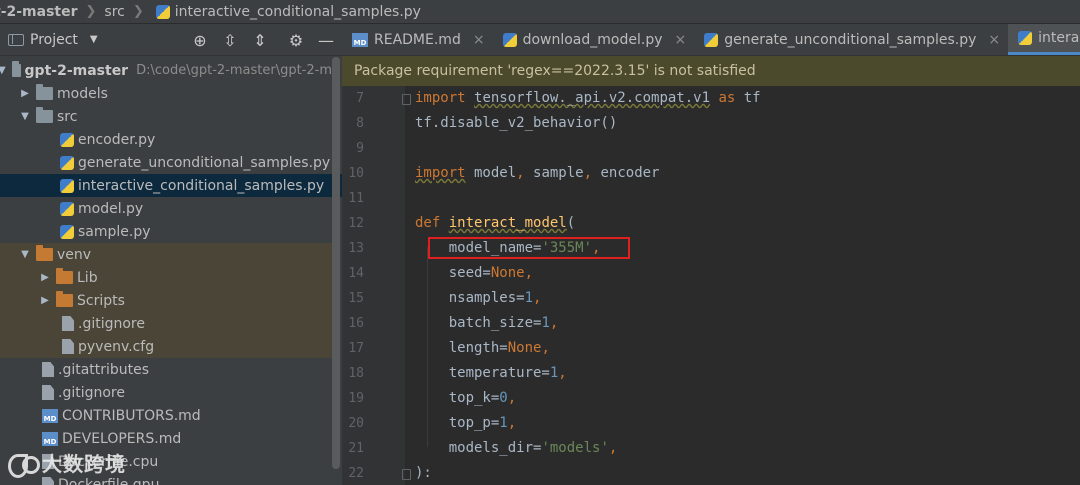 This screenshot has height=485, width=1080. Describe the element at coordinates (356, 173) in the screenshot. I see `line-number: 10` at that location.